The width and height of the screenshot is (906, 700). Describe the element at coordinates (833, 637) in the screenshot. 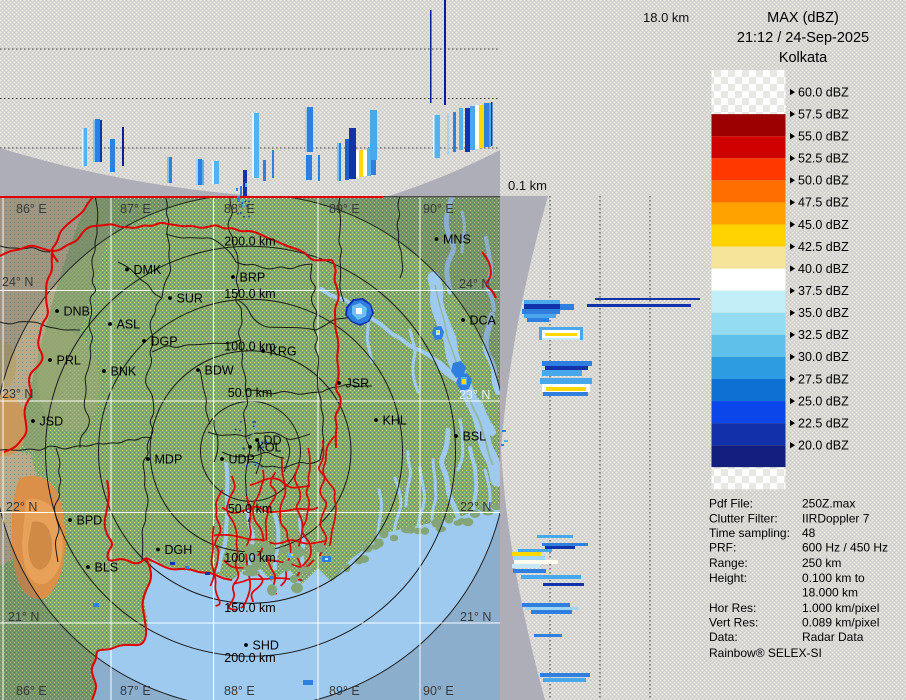

I see `svg-text: Radar Data` at that location.